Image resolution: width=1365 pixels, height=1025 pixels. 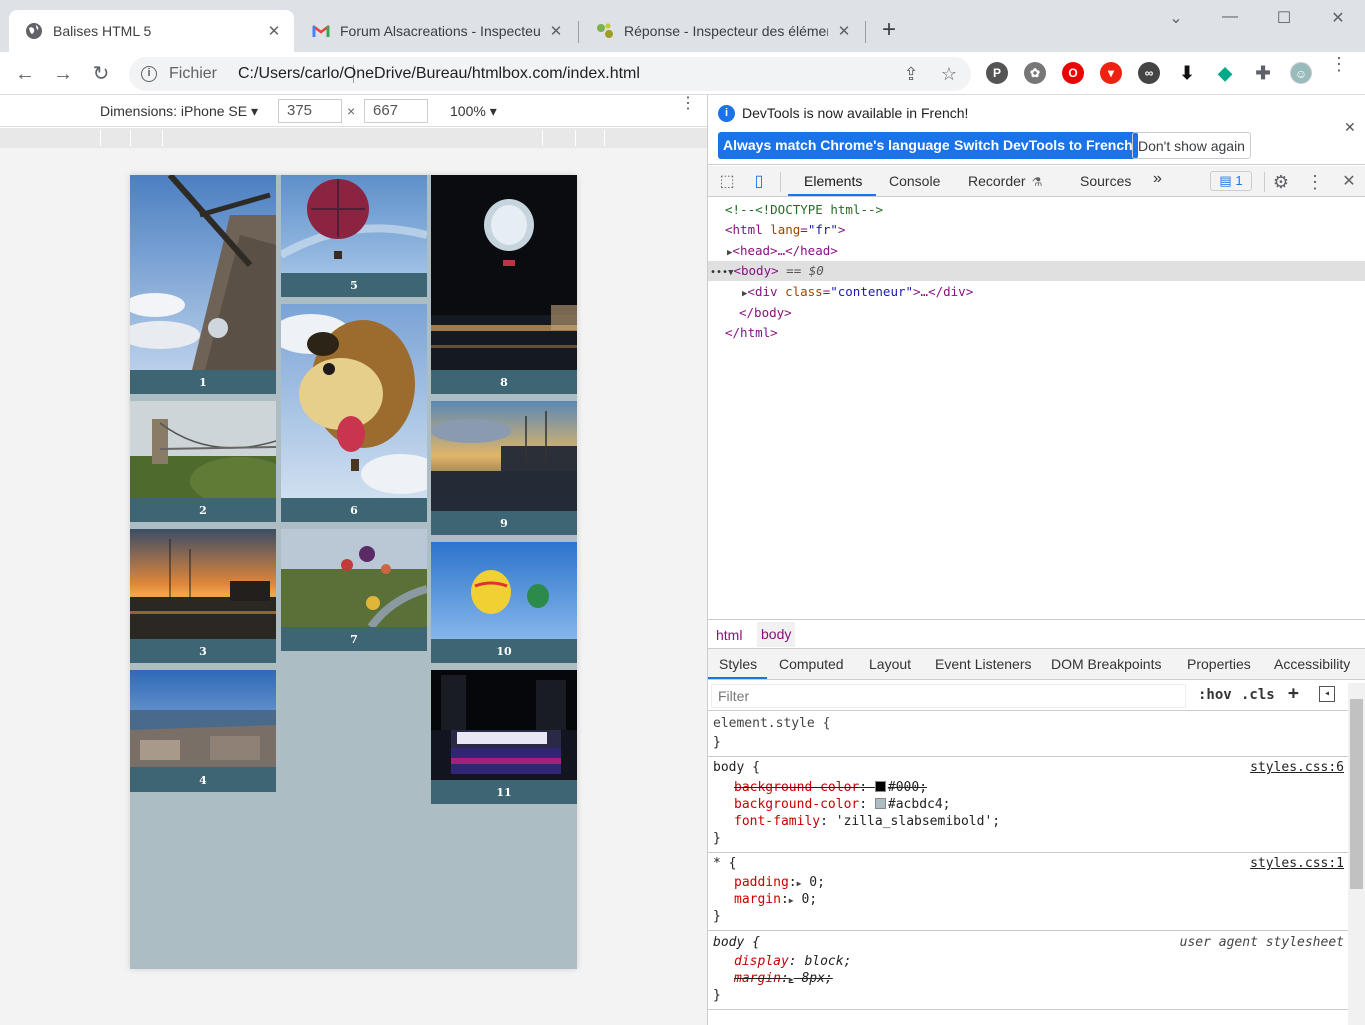 I want to click on gallery-card: 2, so click(x=203, y=461).